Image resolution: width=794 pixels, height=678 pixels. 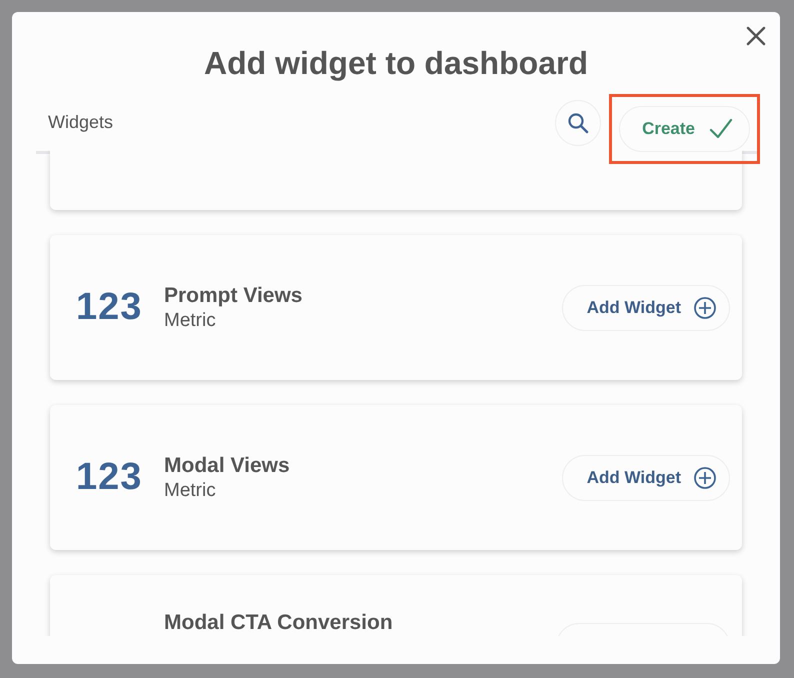 I want to click on widget-title: Prompt Views, so click(x=234, y=296).